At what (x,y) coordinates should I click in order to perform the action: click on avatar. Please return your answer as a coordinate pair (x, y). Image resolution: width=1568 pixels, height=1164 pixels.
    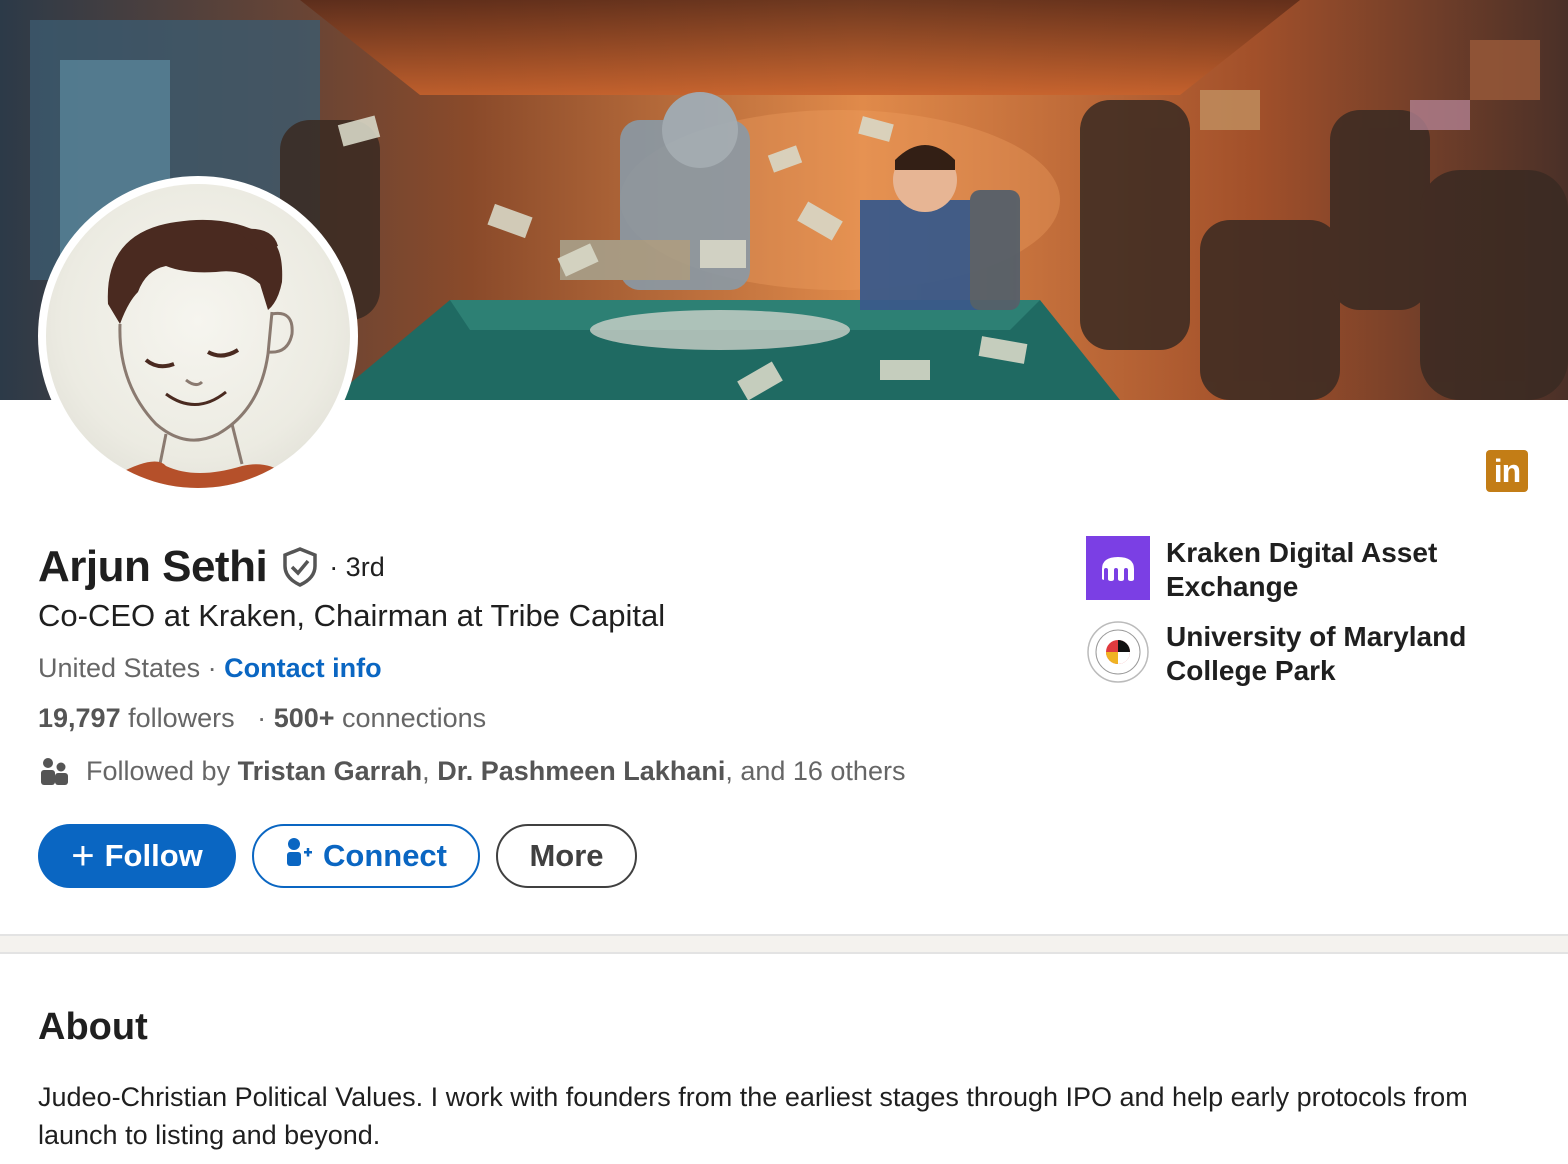
    Looking at the image, I should click on (198, 336).